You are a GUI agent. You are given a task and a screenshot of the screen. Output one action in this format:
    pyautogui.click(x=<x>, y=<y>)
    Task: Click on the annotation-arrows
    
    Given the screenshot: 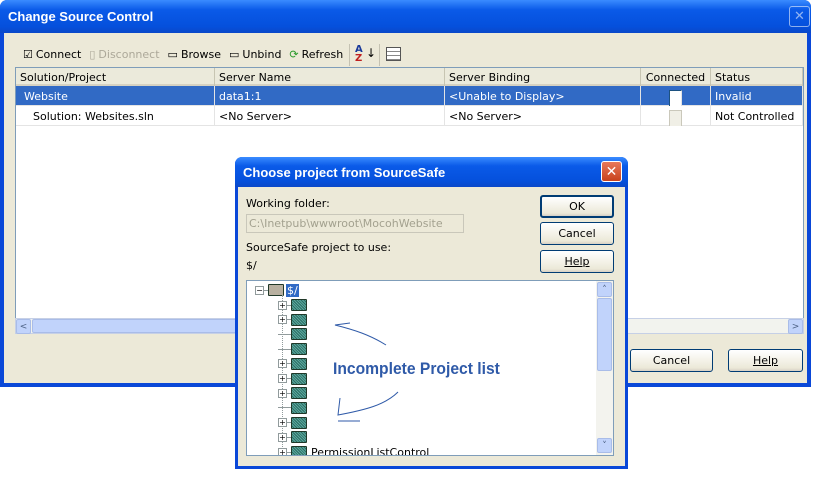 What is the action you would take?
    pyautogui.click(x=366, y=372)
    